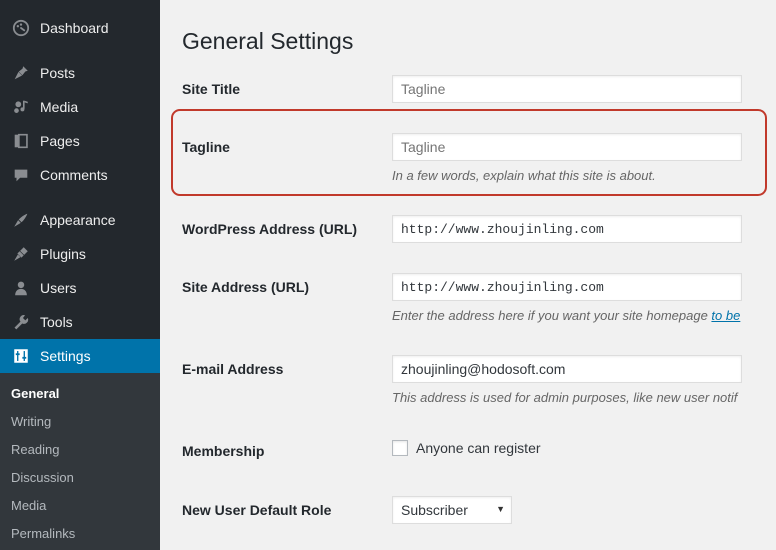  I want to click on form-row-membership: Membership Anyone can register, so click(479, 451).